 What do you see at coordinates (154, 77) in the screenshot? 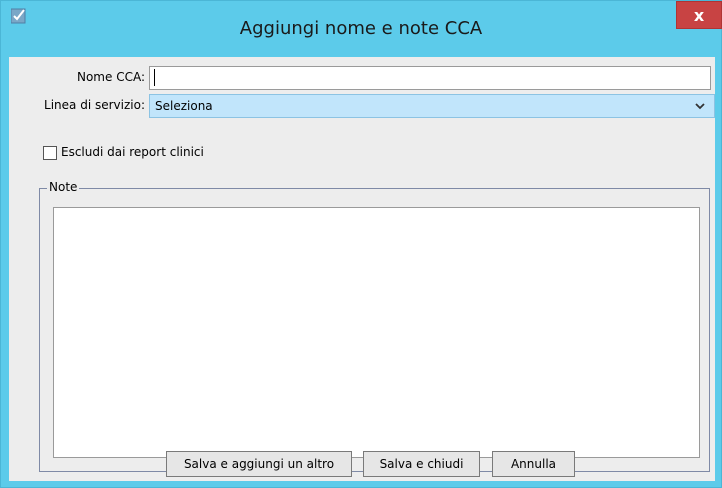
I see `text-caret` at bounding box center [154, 77].